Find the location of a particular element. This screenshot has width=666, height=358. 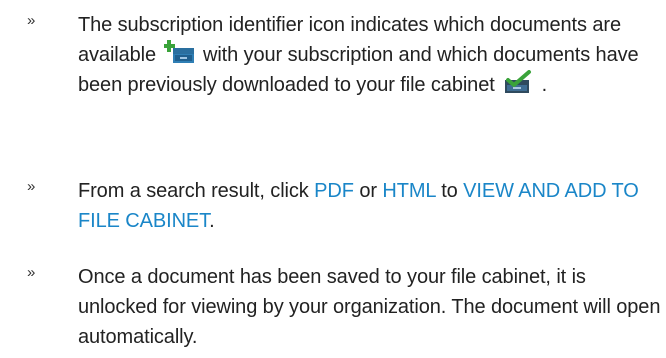

pdf-link: PDF is located at coordinates (334, 191).